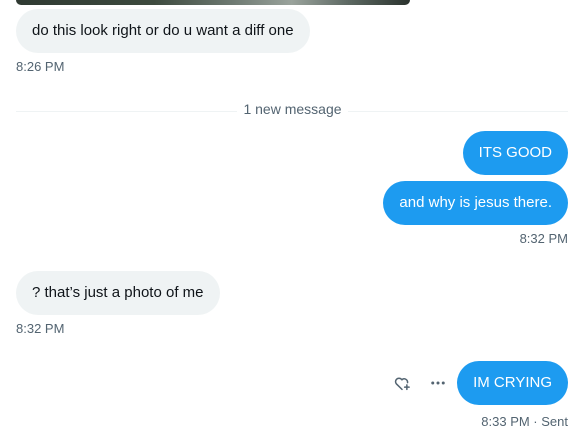 The image size is (585, 441). I want to click on more-horizontal-icon, so click(438, 383).